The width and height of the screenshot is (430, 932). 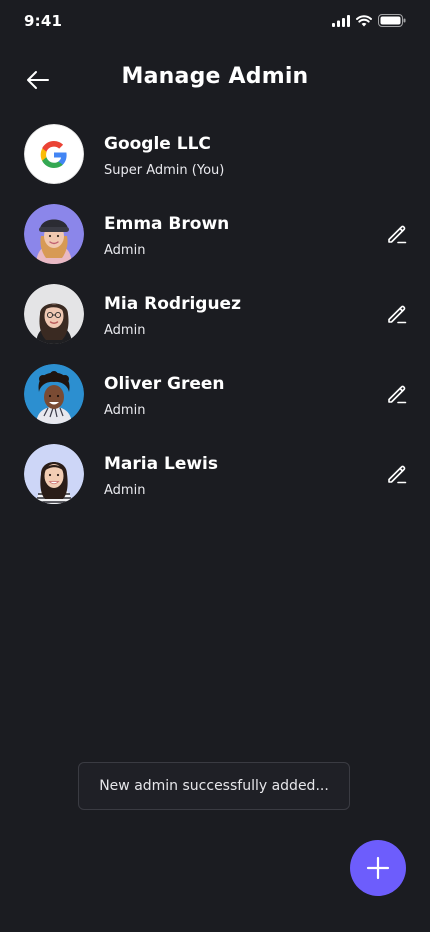 I want to click on admin-role: Super Admin (You), so click(x=164, y=170).